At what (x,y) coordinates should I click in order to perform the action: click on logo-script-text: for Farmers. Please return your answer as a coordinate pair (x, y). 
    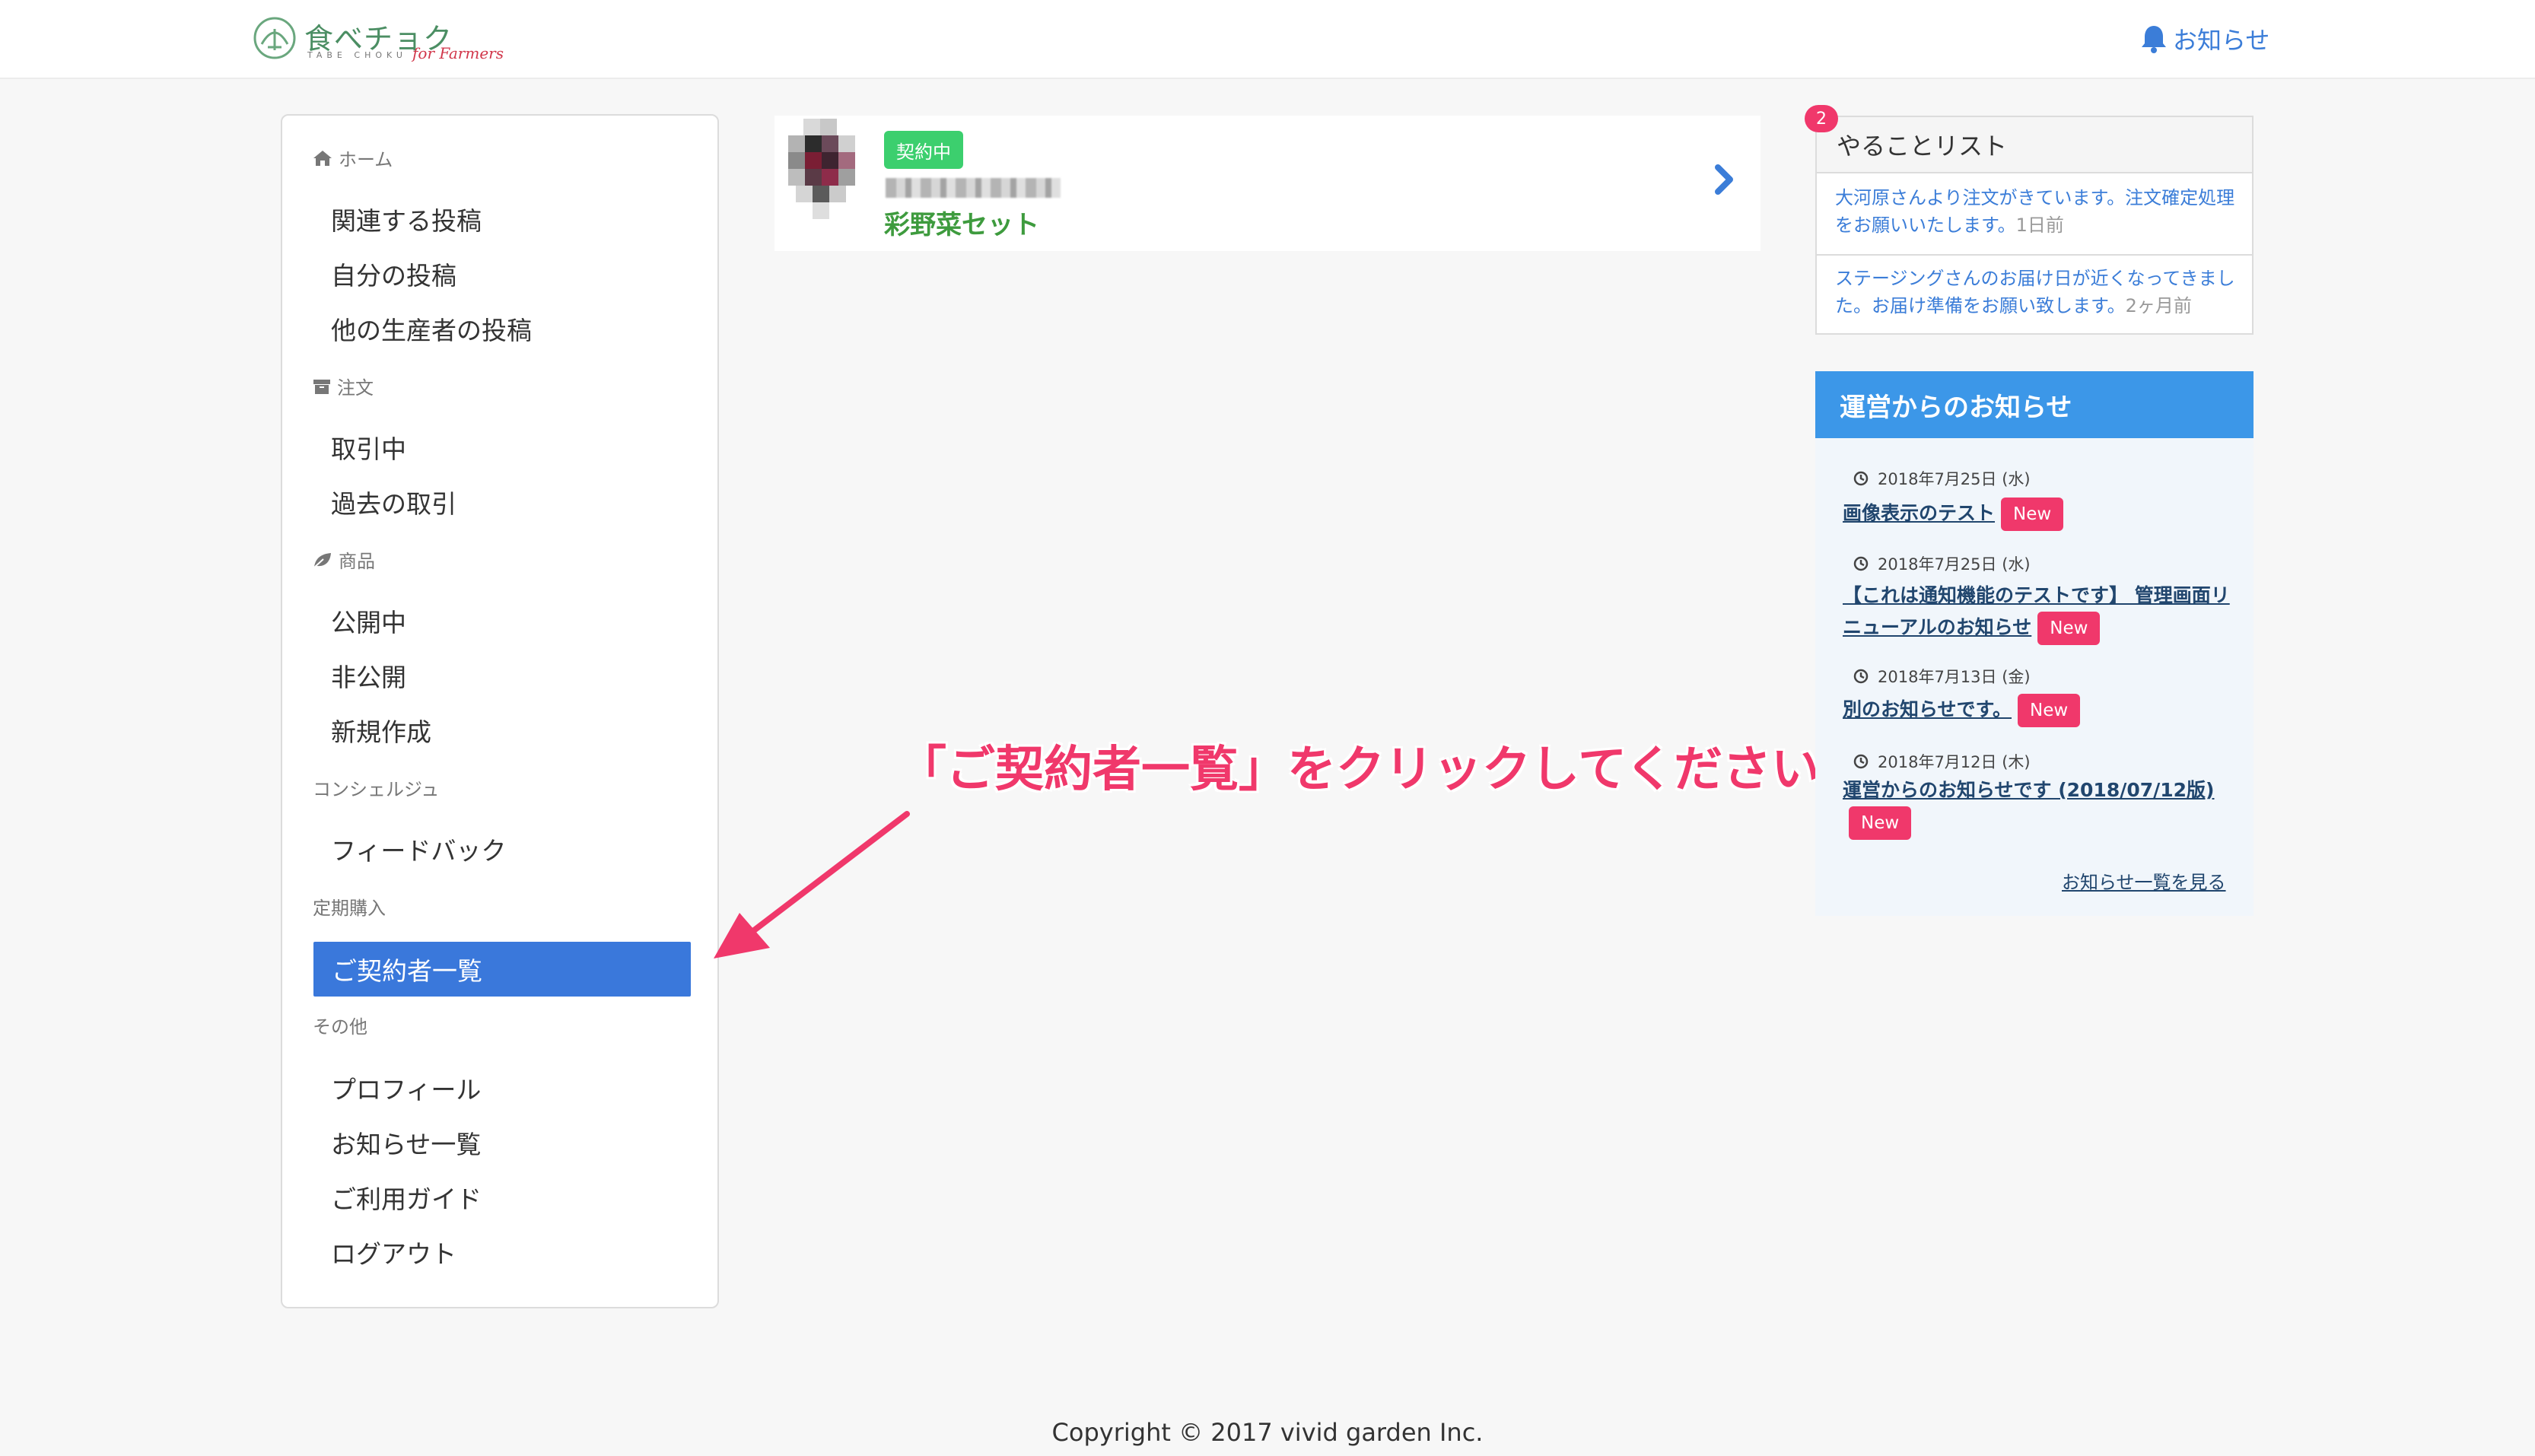
    Looking at the image, I should click on (458, 53).